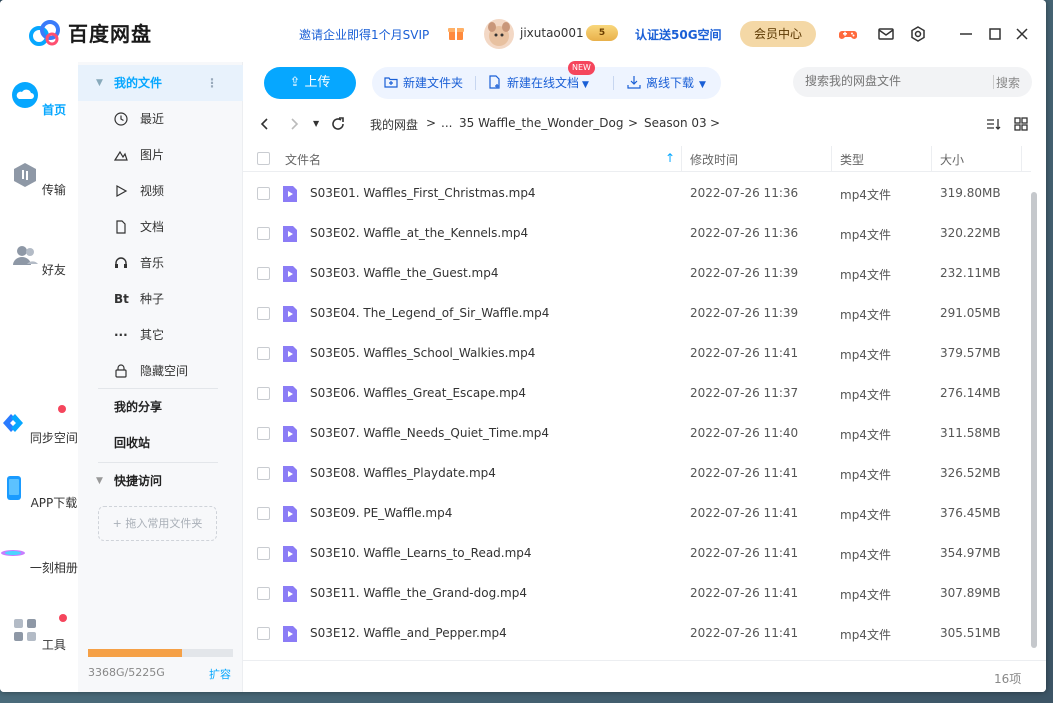  What do you see at coordinates (381, 513) in the screenshot?
I see `file-name: S03E09. PE_Waffle.mp4` at bounding box center [381, 513].